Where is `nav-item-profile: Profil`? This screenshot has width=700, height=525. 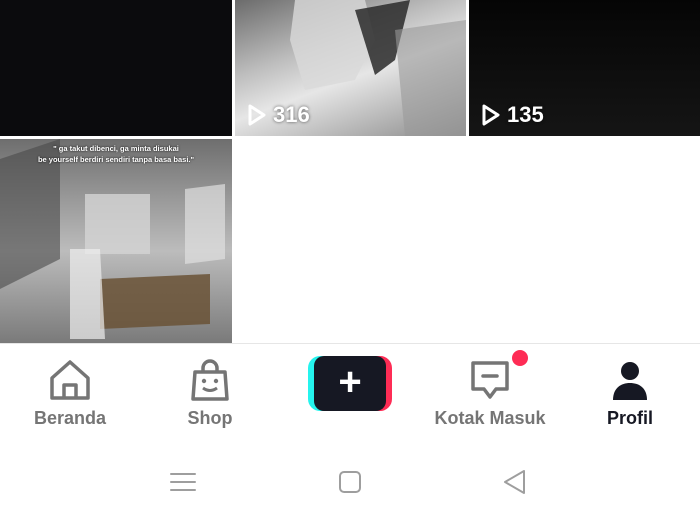 nav-item-profile: Profil is located at coordinates (630, 393).